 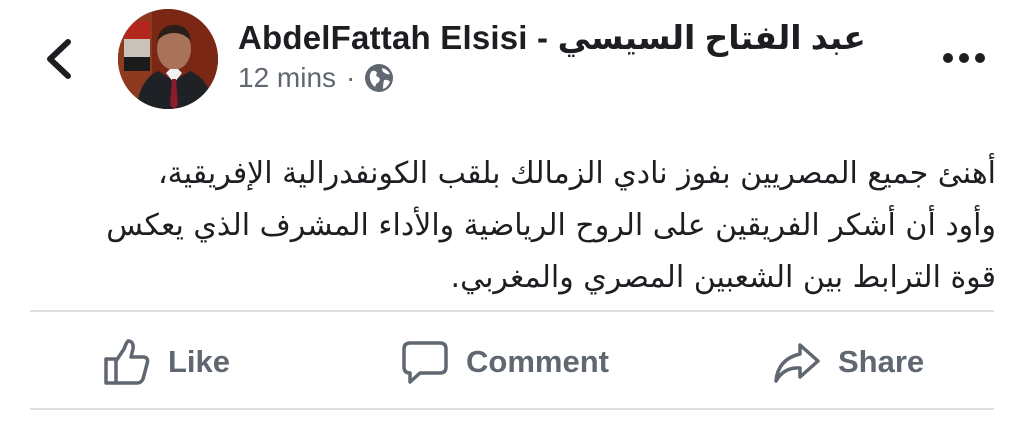 I want to click on more-options-icon, so click(x=964, y=58).